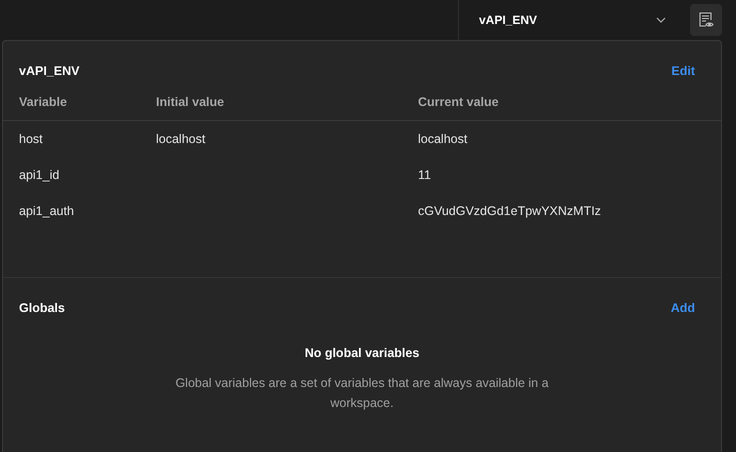  What do you see at coordinates (661, 20) in the screenshot?
I see `chevron-down-icon` at bounding box center [661, 20].